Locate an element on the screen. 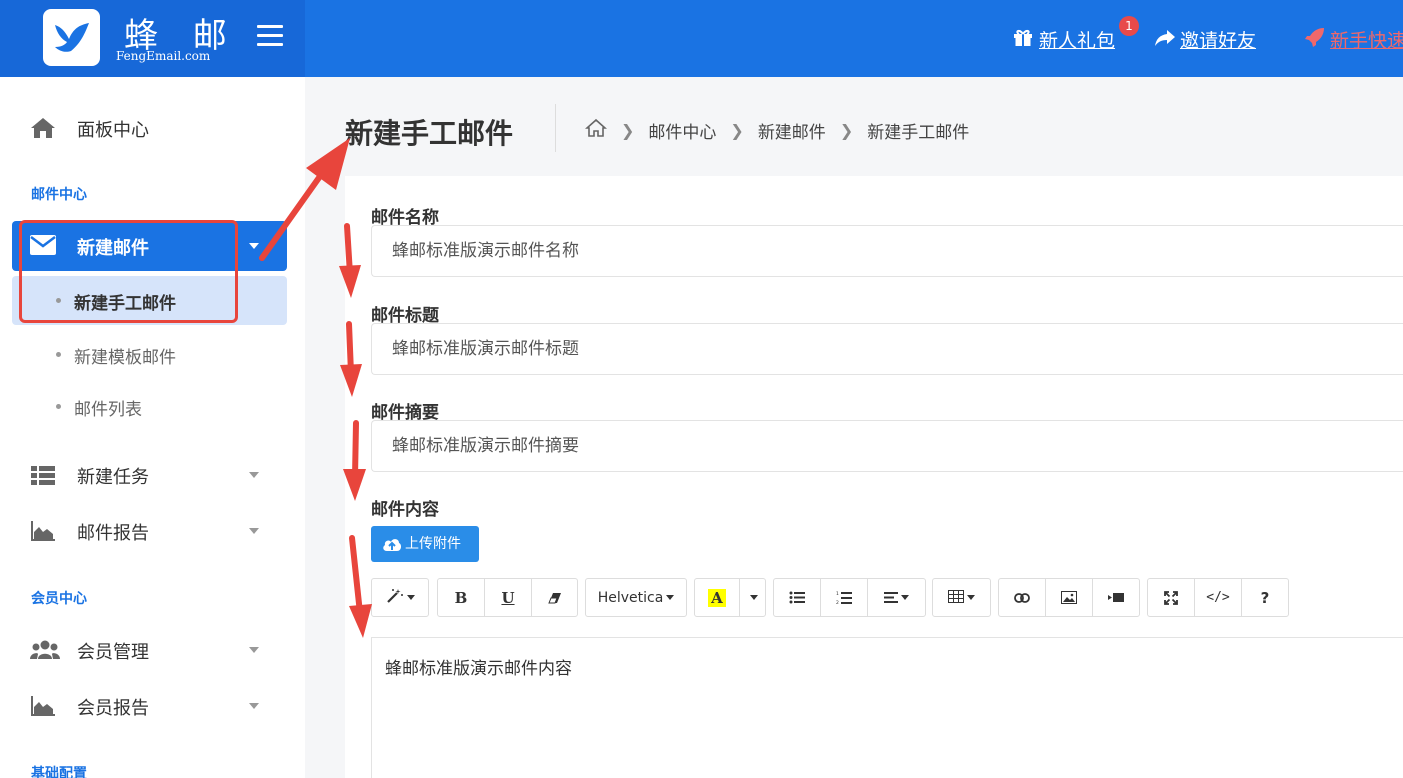 This screenshot has width=1403, height=778. section-member-center: 会员中心 is located at coordinates (59, 599).